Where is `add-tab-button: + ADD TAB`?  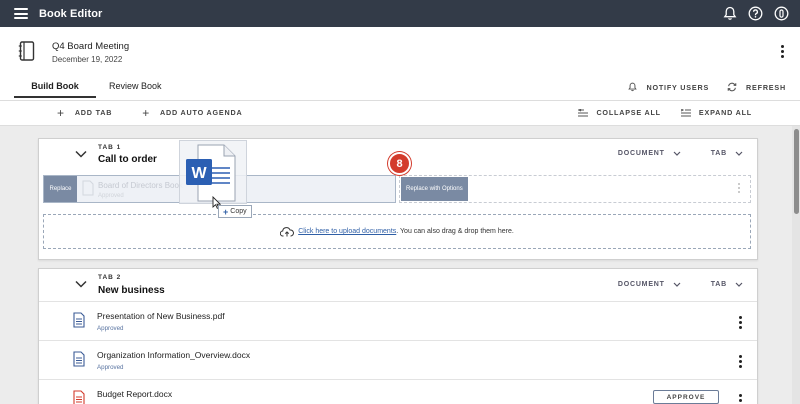
add-tab-button: + ADD TAB is located at coordinates (85, 112).